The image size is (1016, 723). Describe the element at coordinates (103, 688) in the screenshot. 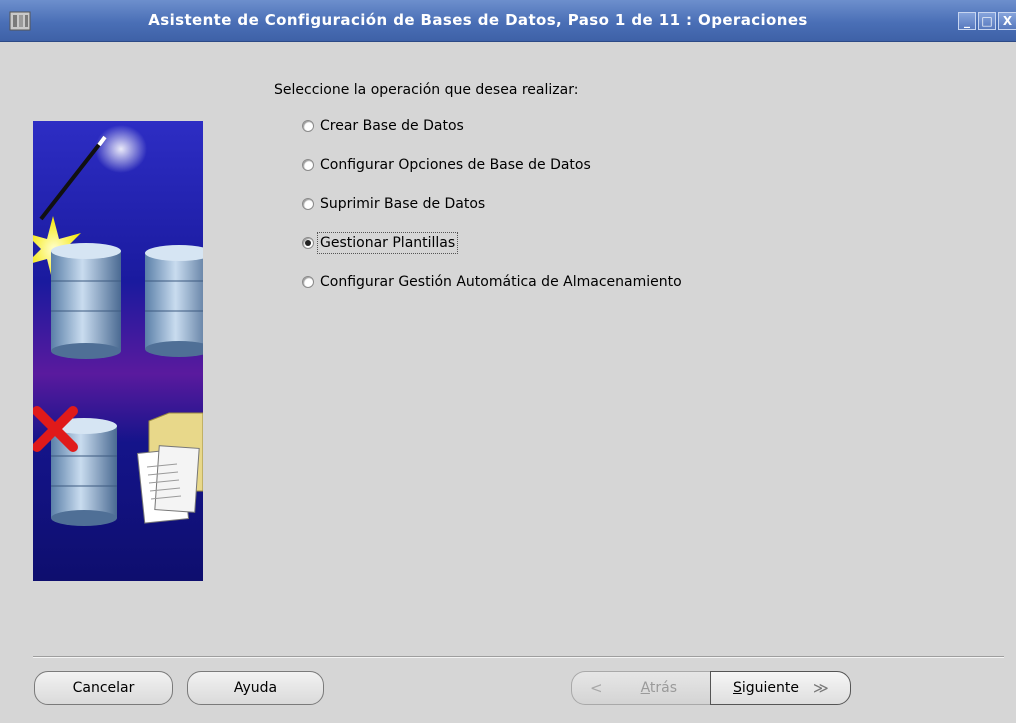

I see `cancel-button: Cancelar` at that location.